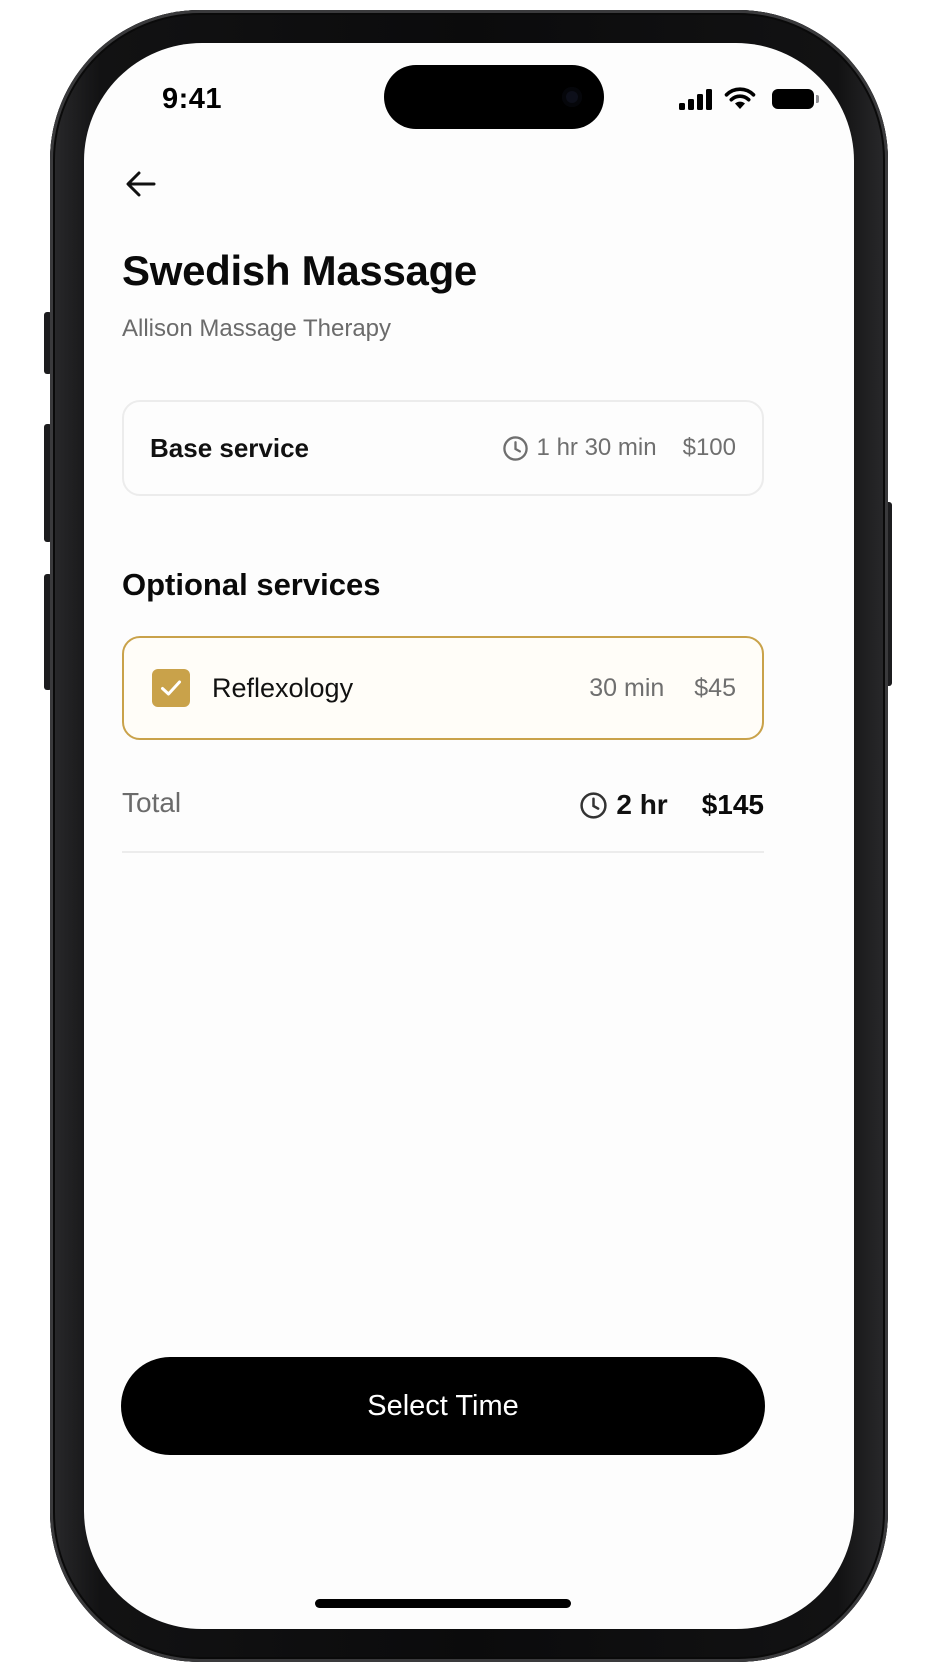  I want to click on base-service-price: $100, so click(709, 447).